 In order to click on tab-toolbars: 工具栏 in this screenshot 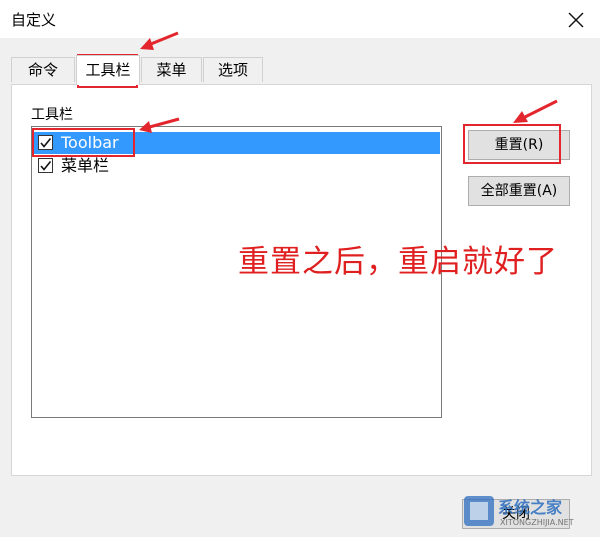, I will do `click(108, 70)`.